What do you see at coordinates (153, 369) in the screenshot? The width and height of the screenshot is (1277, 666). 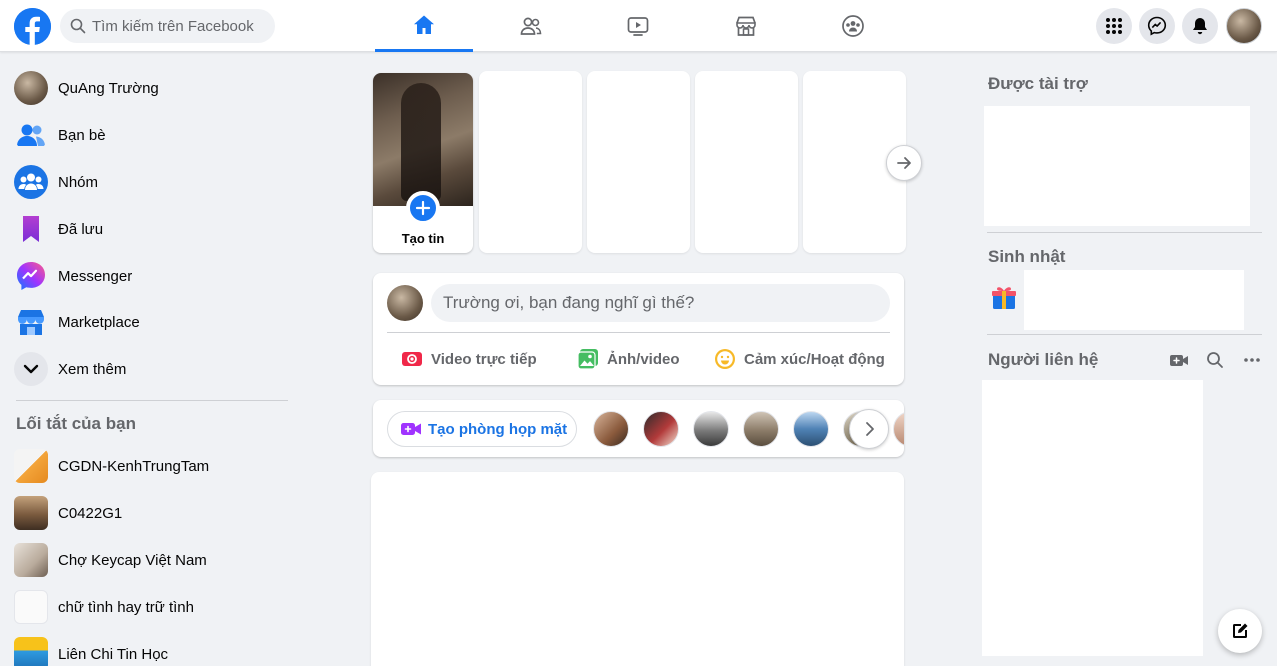 I see `sidebar-item-see-more: Xem thêm` at bounding box center [153, 369].